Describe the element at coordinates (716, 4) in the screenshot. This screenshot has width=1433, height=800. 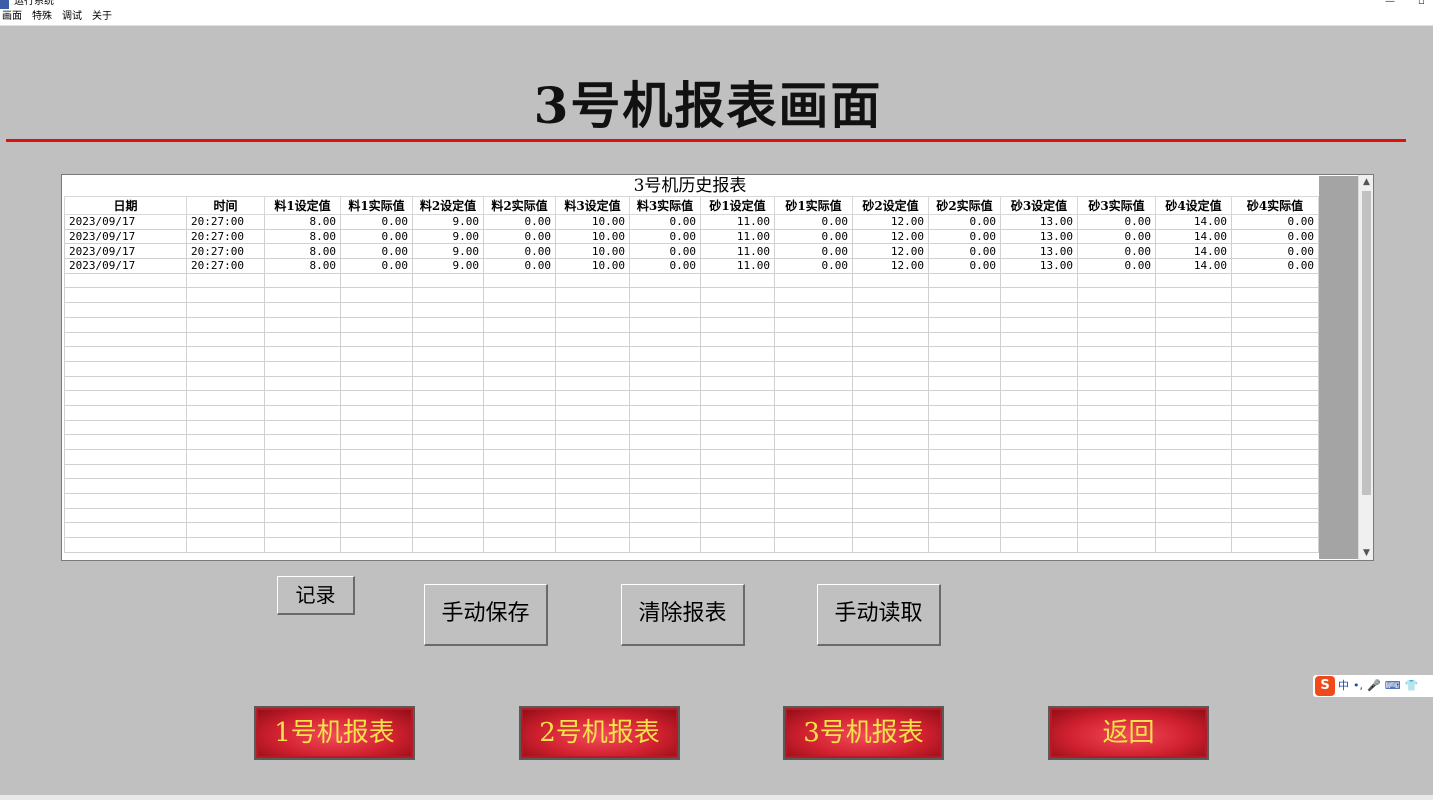
I see `window-titlebar: 运行系统 — ▫` at that location.